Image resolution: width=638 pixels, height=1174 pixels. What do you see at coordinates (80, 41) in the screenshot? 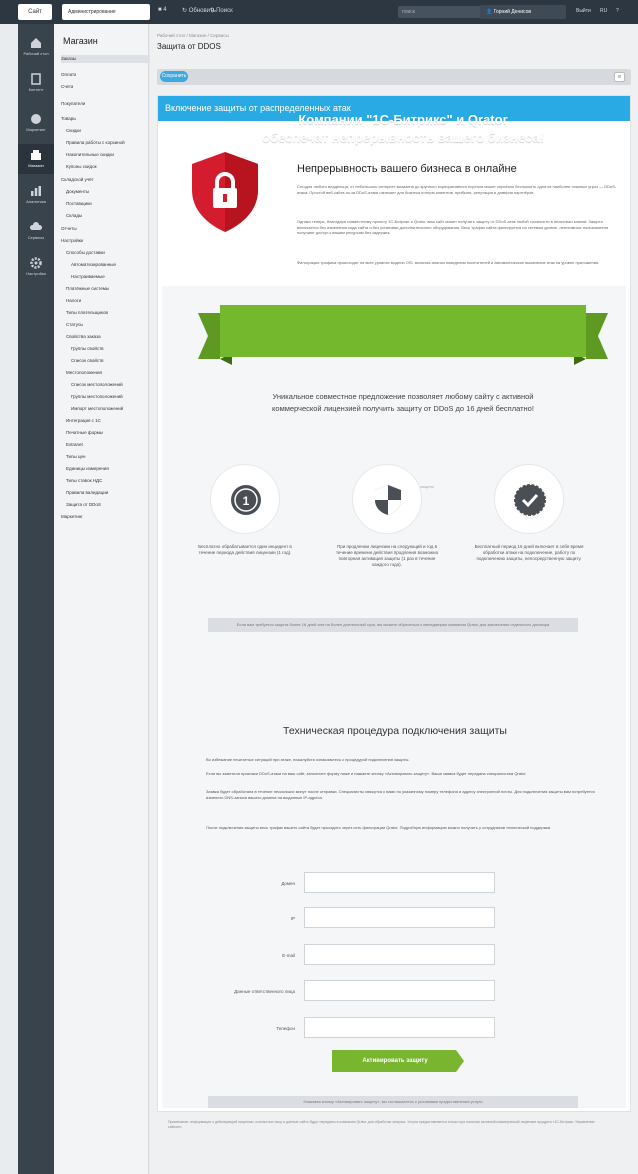
I see `menu-title: Магазин` at bounding box center [80, 41].